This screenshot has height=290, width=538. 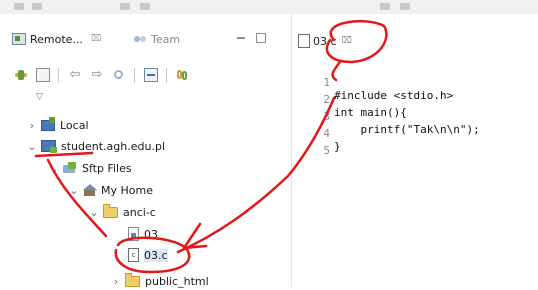 What do you see at coordinates (140, 39) in the screenshot?
I see `team-icon` at bounding box center [140, 39].